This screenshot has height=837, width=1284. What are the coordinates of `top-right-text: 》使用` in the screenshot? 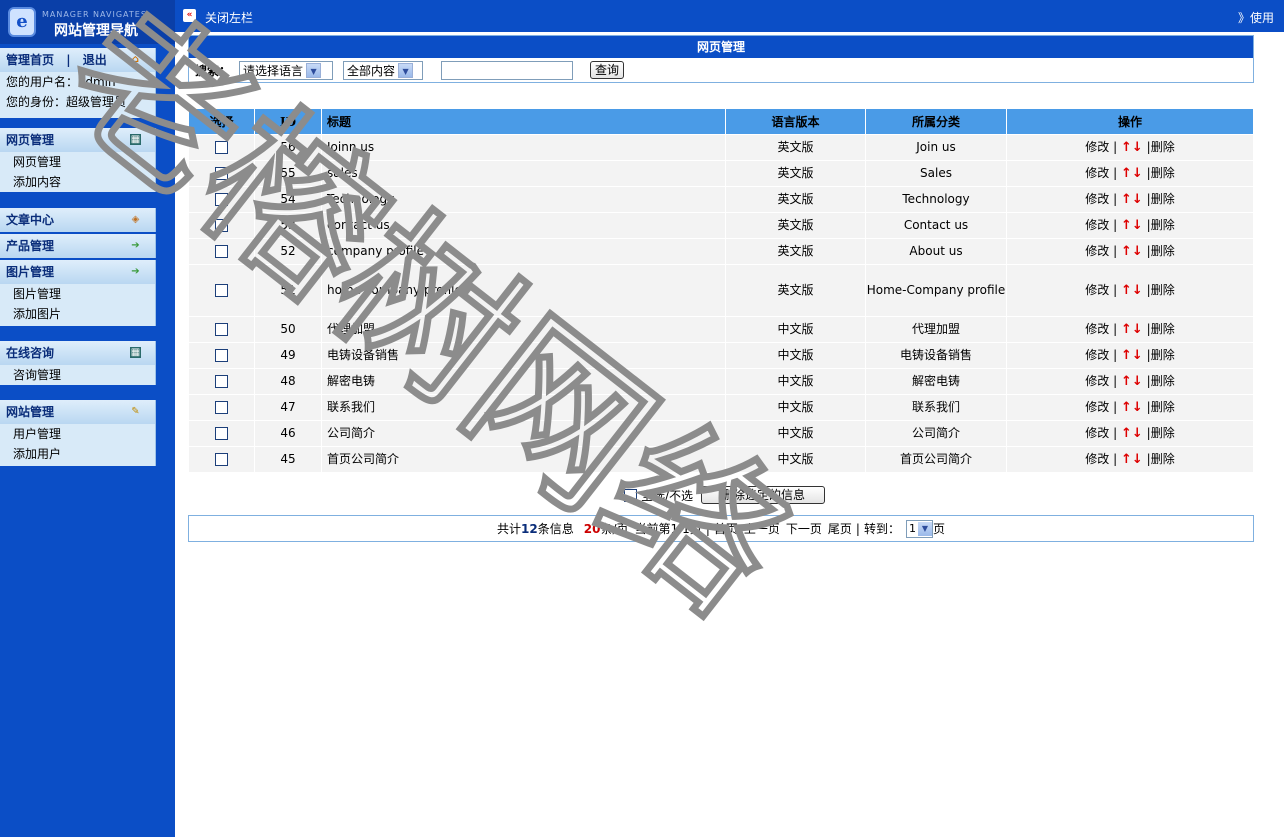 It's located at (1256, 17).